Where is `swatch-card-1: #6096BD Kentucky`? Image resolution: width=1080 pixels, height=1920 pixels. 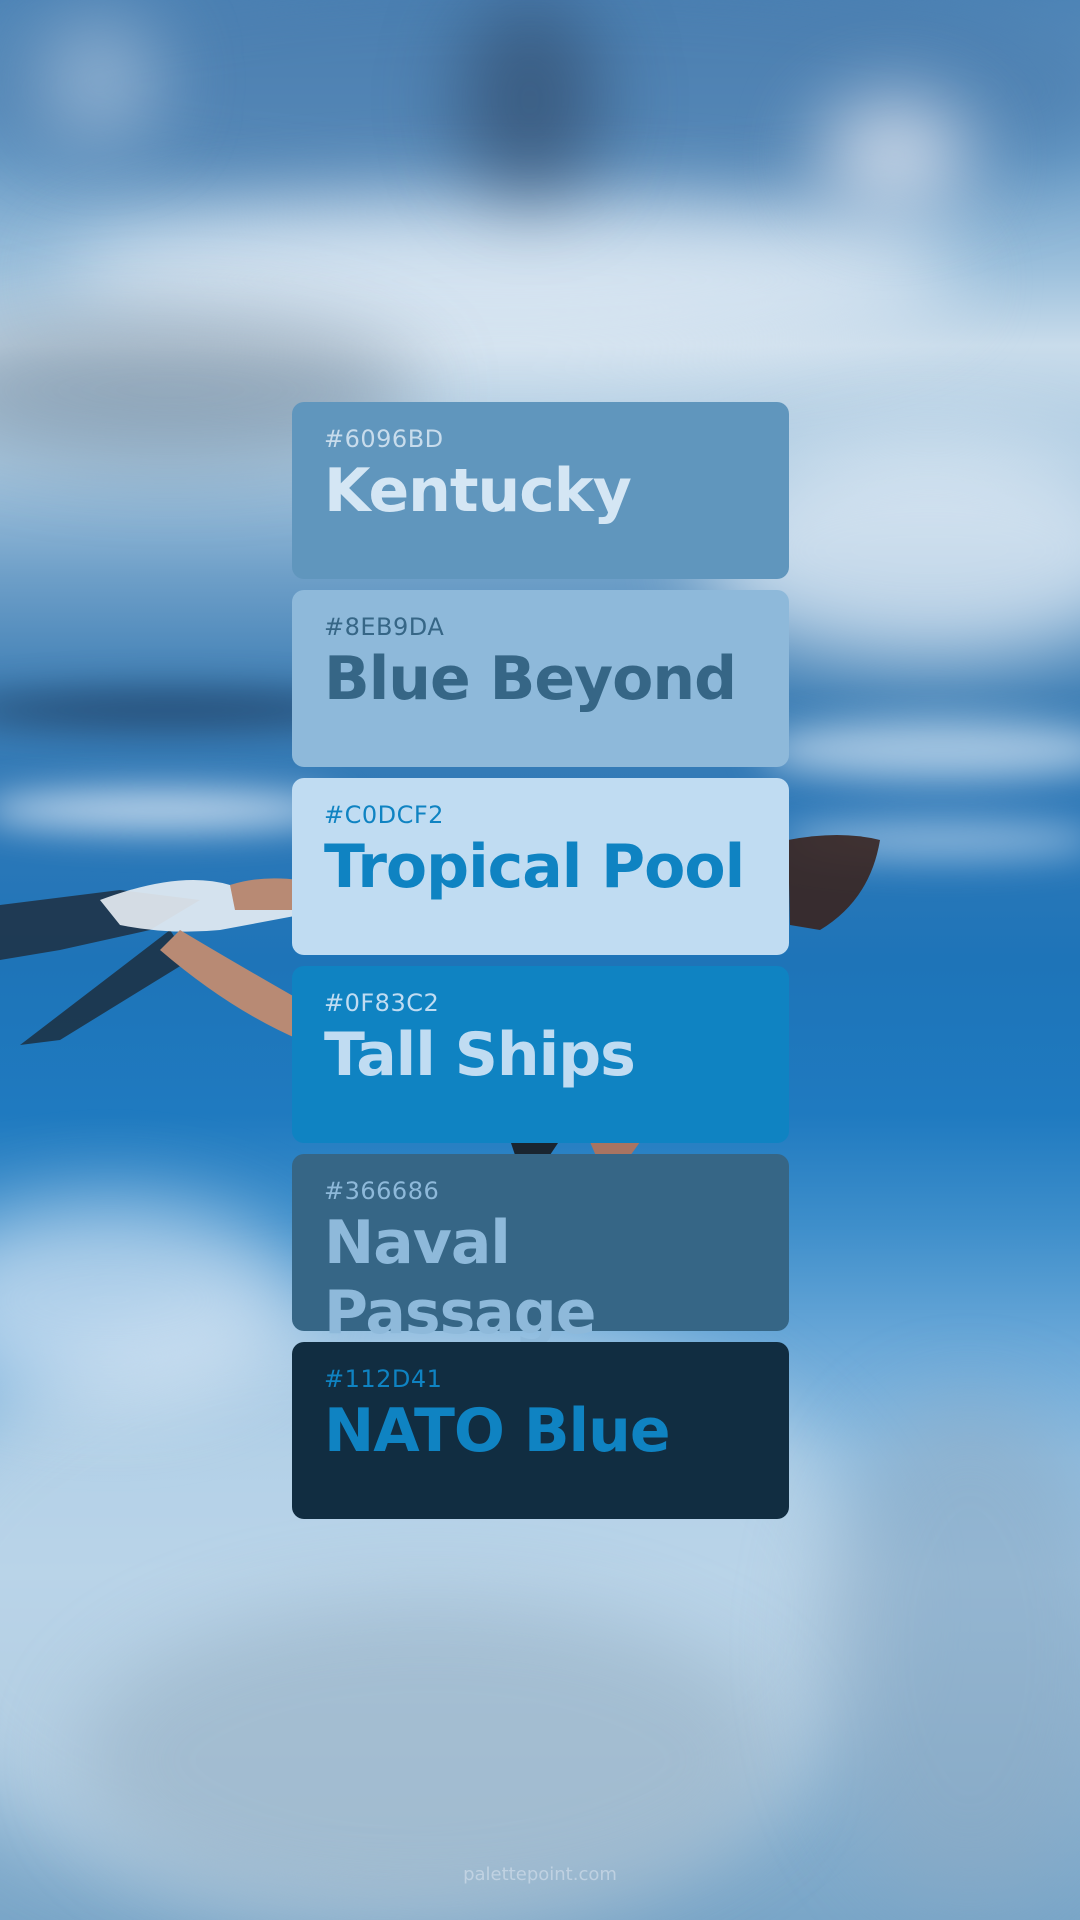 swatch-card-1: #6096BD Kentucky is located at coordinates (540, 490).